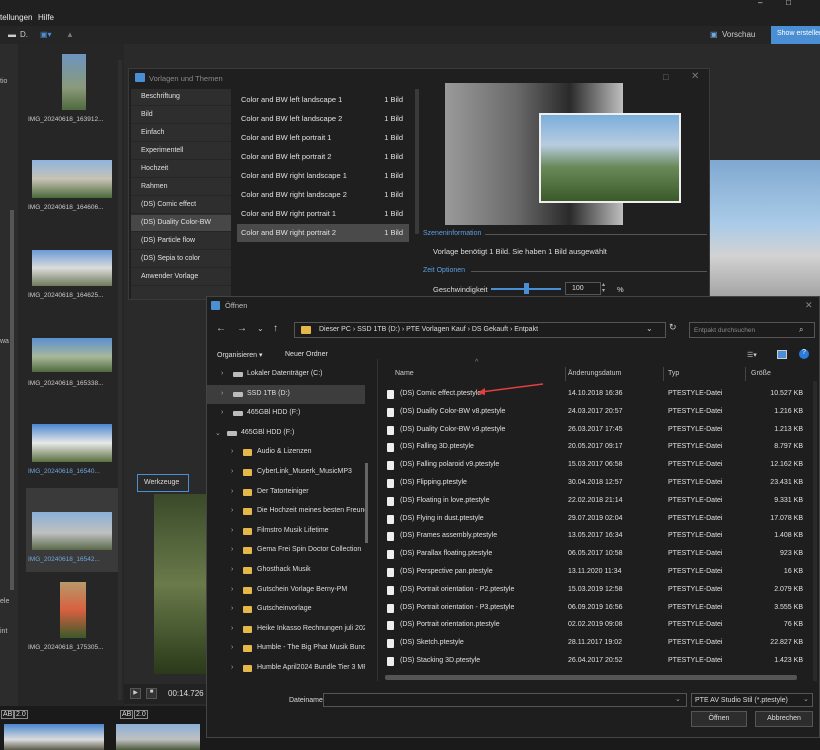  Describe the element at coordinates (795, 35) in the screenshot. I see `show-create-button: Show erstellen` at that location.